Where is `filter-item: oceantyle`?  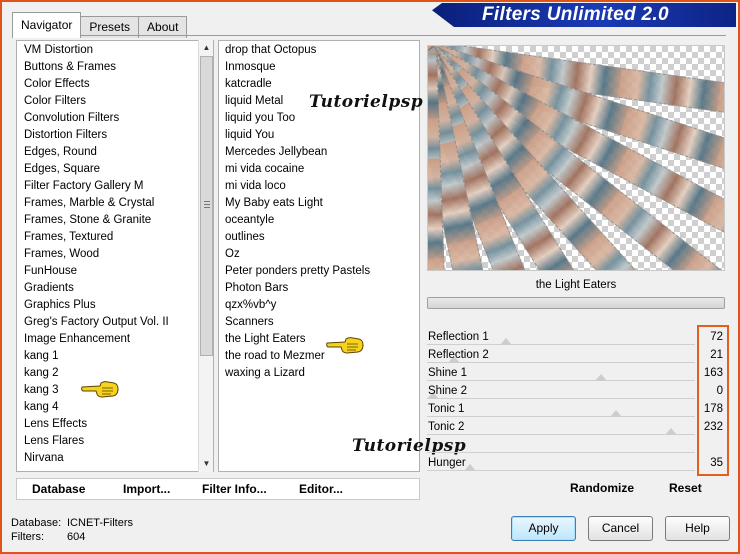
filter-item: oceantyle is located at coordinates (322, 220).